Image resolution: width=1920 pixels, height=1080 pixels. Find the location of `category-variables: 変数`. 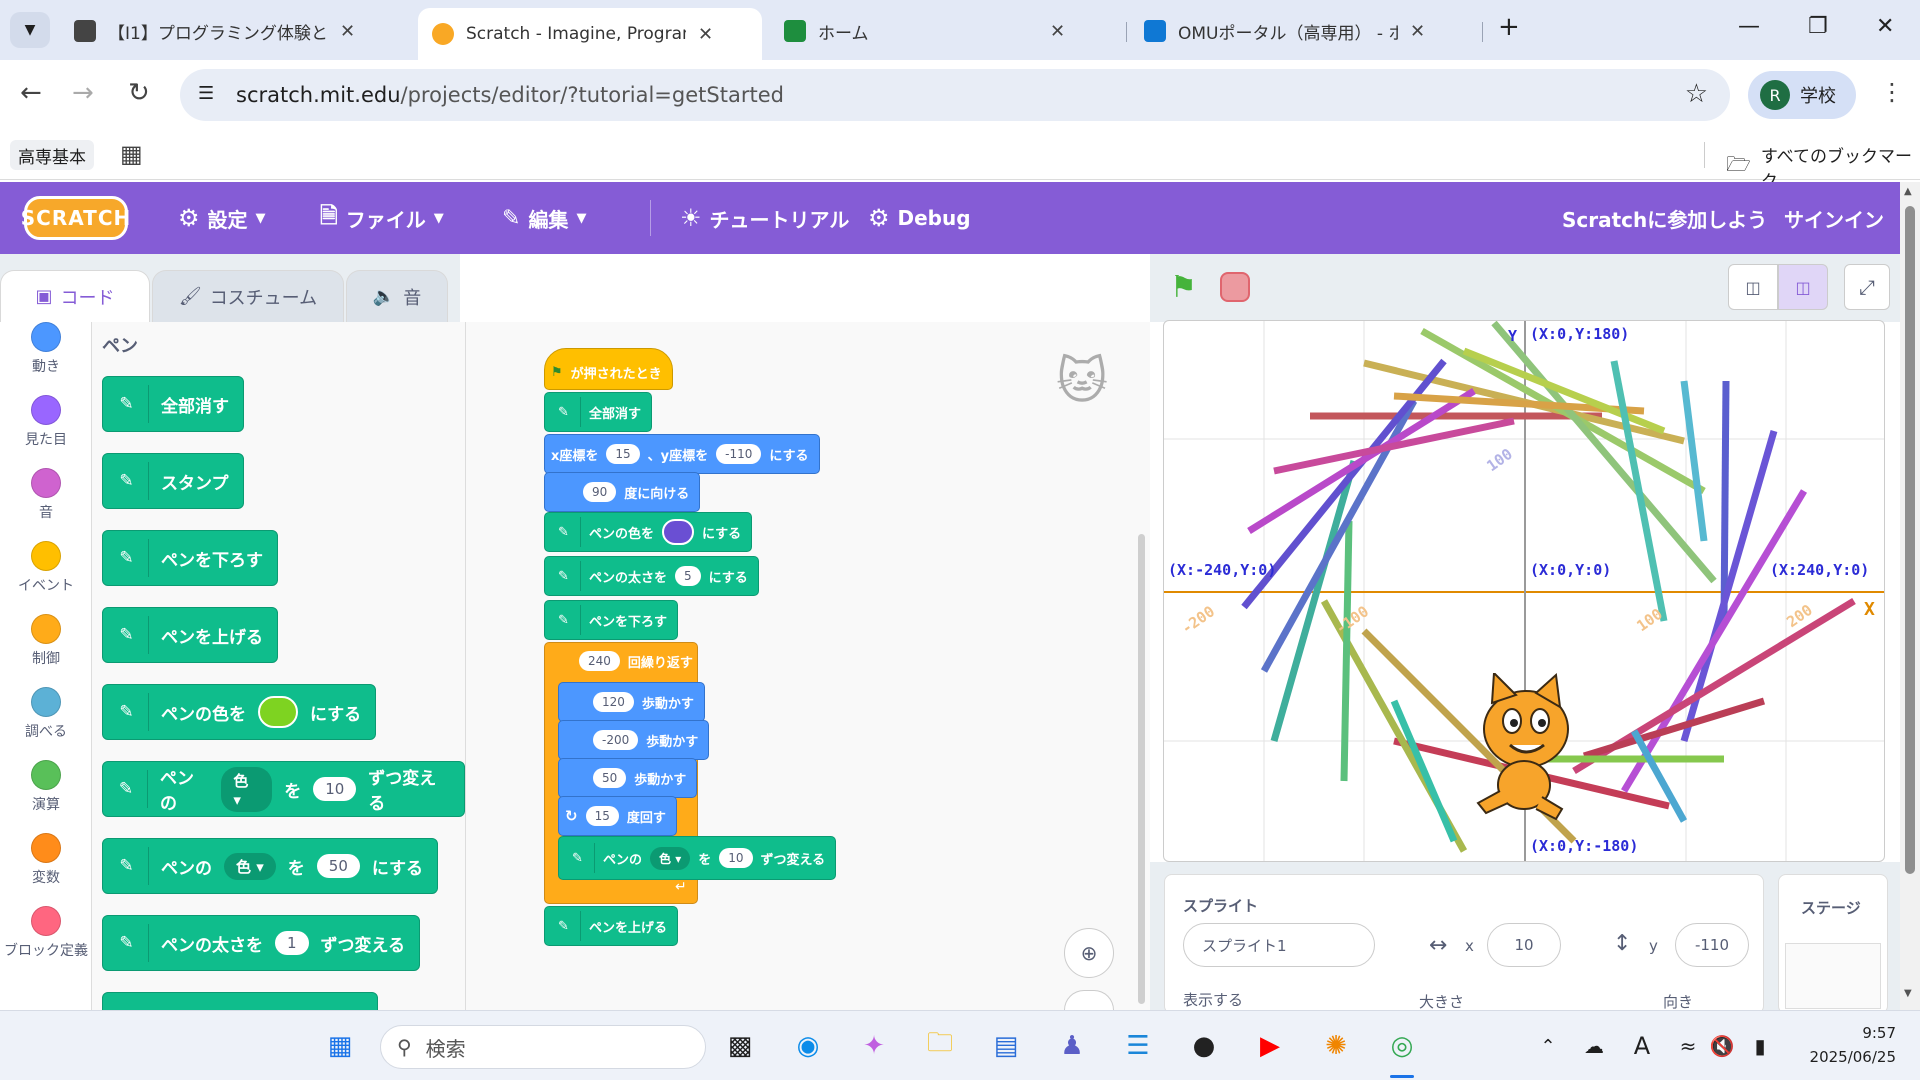

category-variables: 変数 is located at coordinates (46, 860).